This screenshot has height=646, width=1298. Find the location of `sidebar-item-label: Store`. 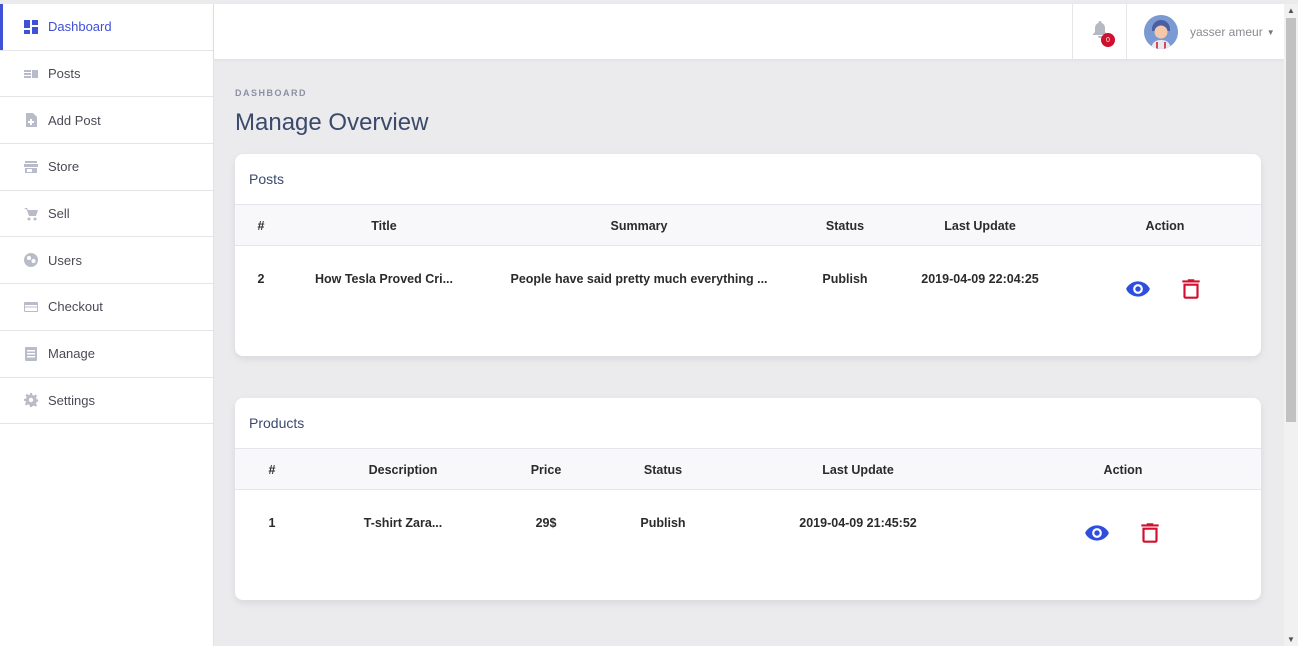

sidebar-item-label: Store is located at coordinates (64, 167).